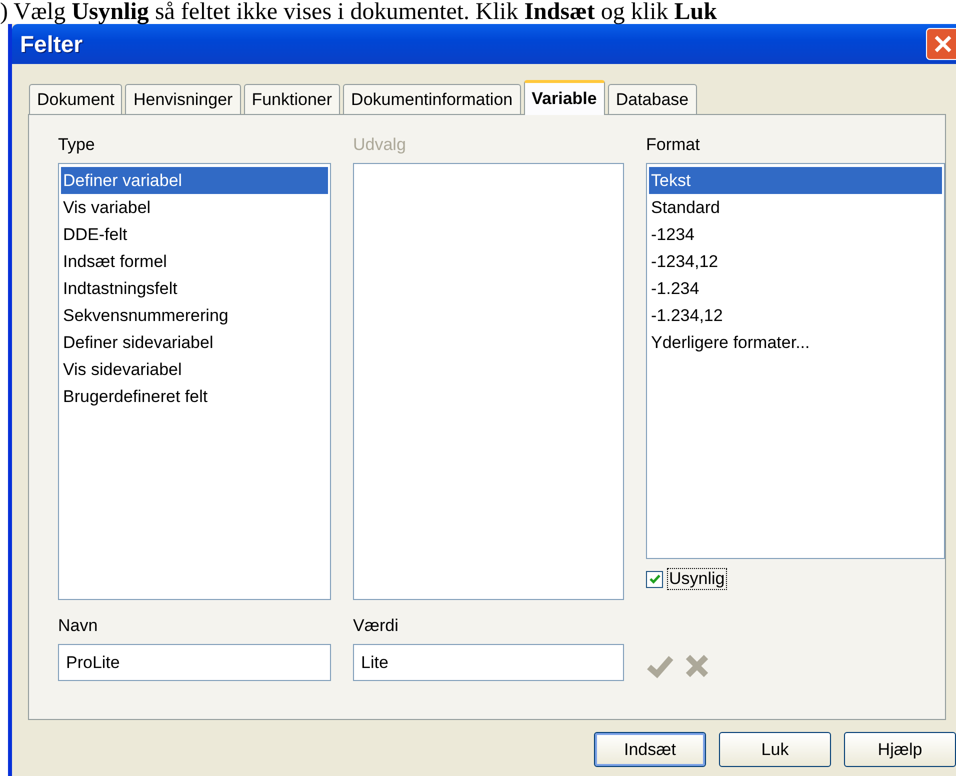  What do you see at coordinates (795, 180) in the screenshot?
I see `list-item: Tekst` at bounding box center [795, 180].